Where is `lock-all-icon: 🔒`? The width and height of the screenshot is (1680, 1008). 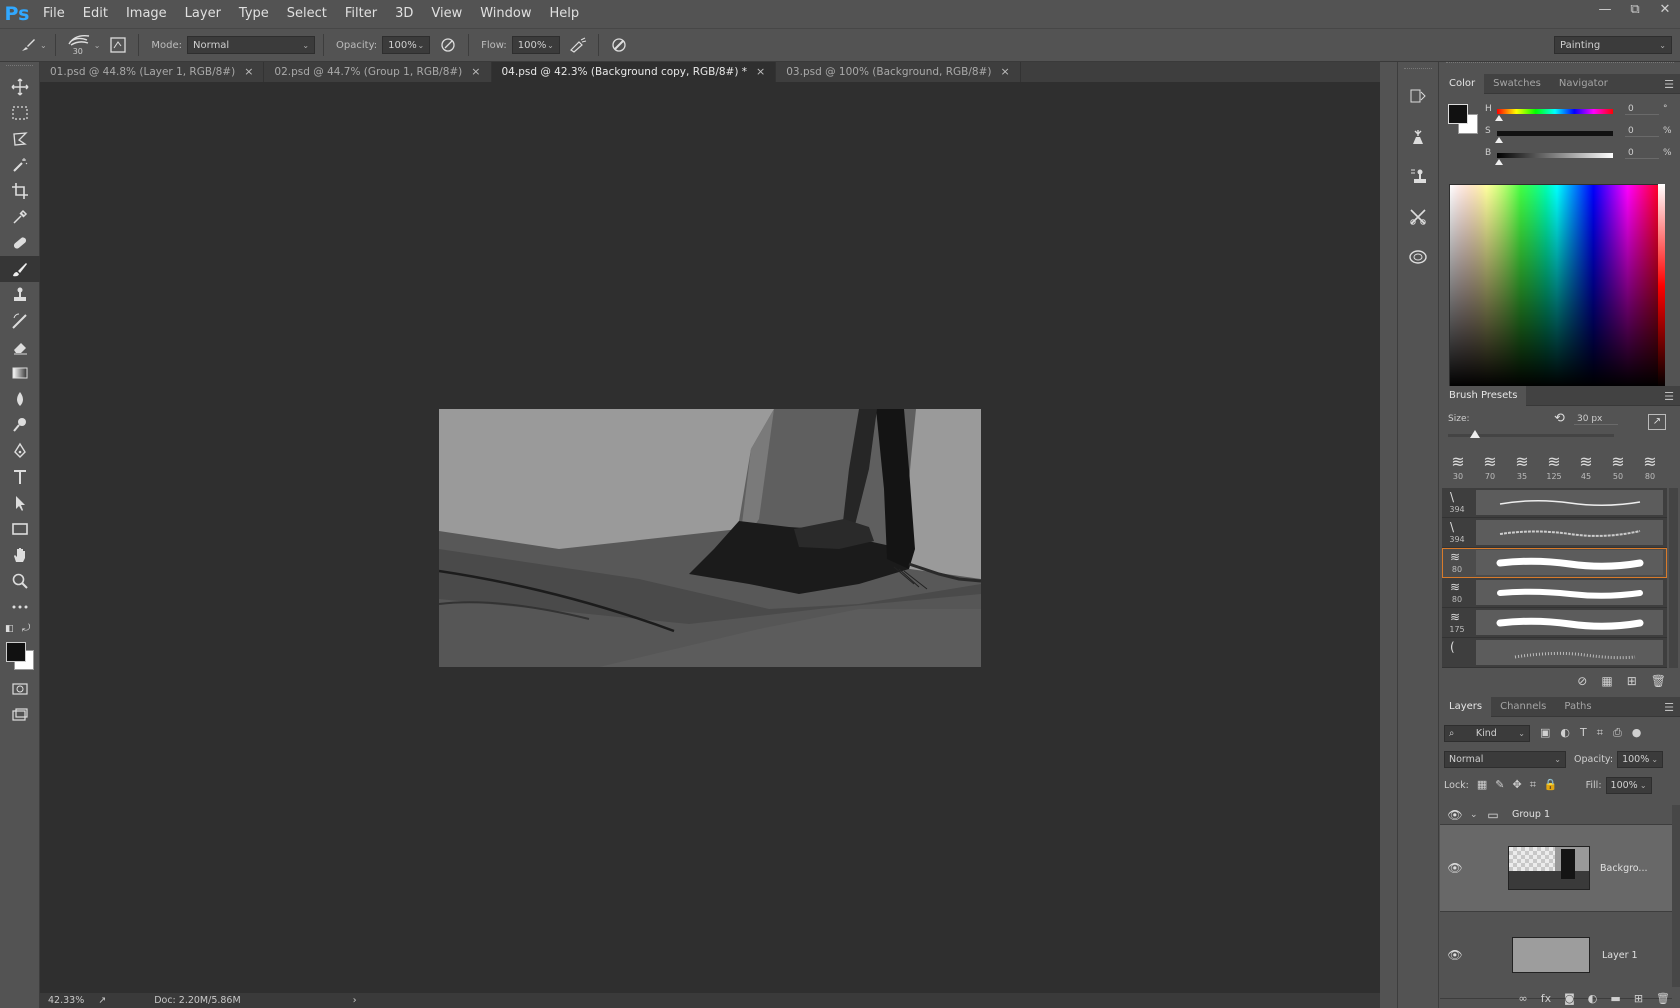 lock-all-icon: 🔒 is located at coordinates (1551, 785).